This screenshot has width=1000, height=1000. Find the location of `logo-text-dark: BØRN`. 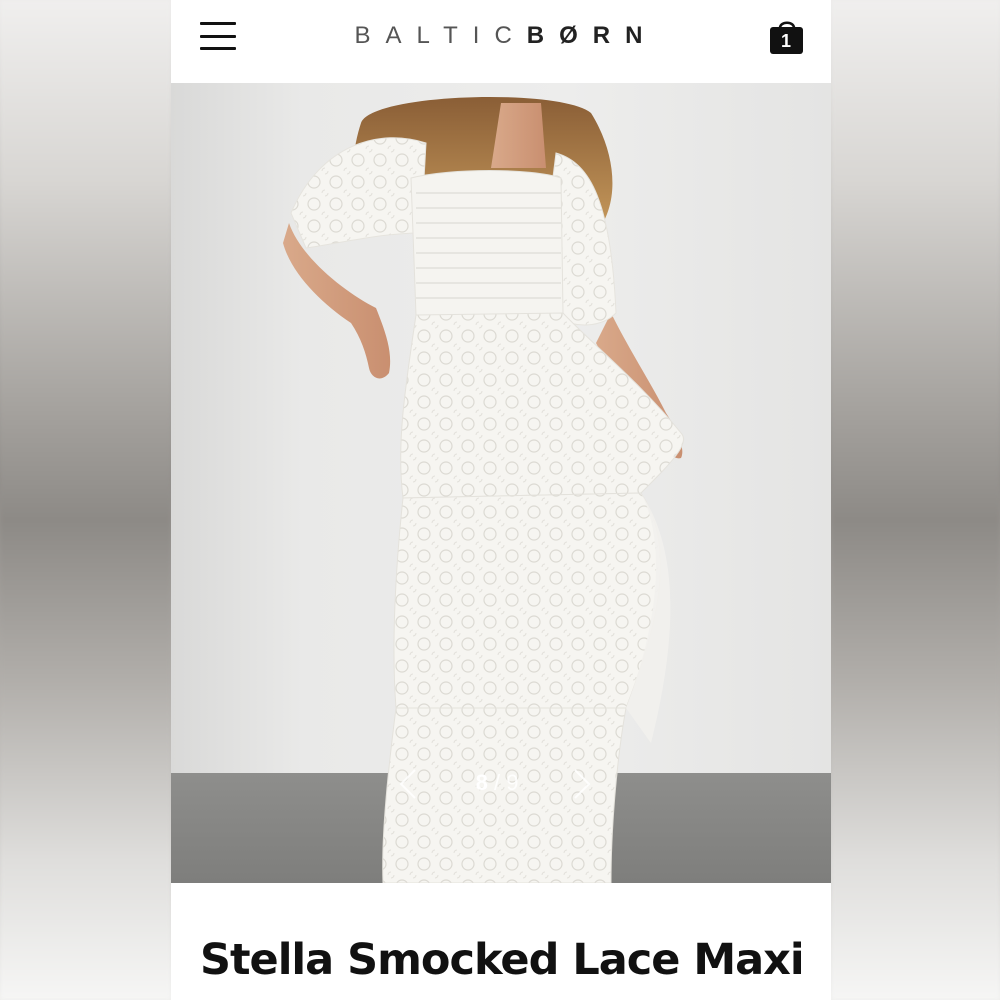

logo-text-dark: BØRN is located at coordinates (592, 35).